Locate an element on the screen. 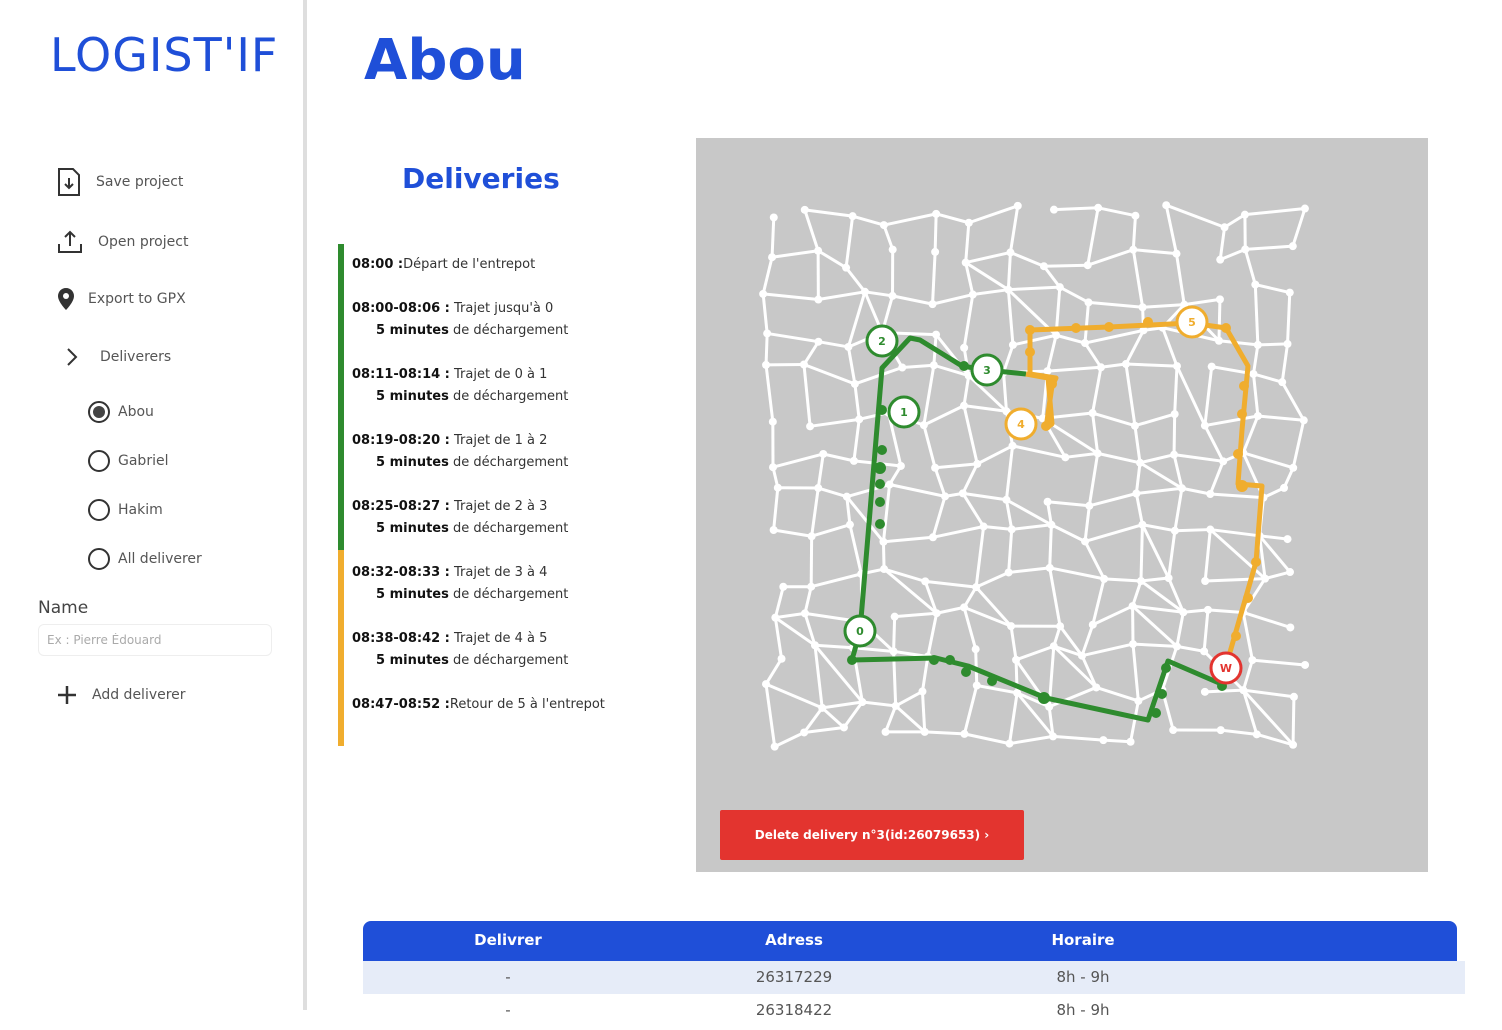 The height and width of the screenshot is (1030, 1502). deliverer-option-gabriel: Gabriel is located at coordinates (128, 461).